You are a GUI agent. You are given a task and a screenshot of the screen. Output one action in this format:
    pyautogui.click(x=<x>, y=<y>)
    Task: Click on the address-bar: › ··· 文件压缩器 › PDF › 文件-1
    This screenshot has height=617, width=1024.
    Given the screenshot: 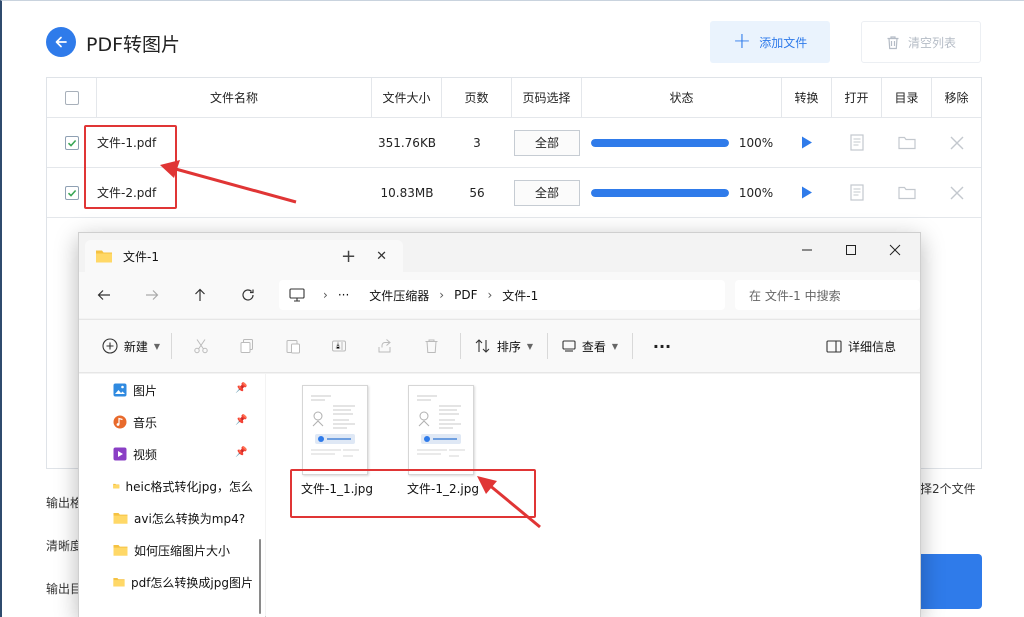 What is the action you would take?
    pyautogui.click(x=502, y=295)
    